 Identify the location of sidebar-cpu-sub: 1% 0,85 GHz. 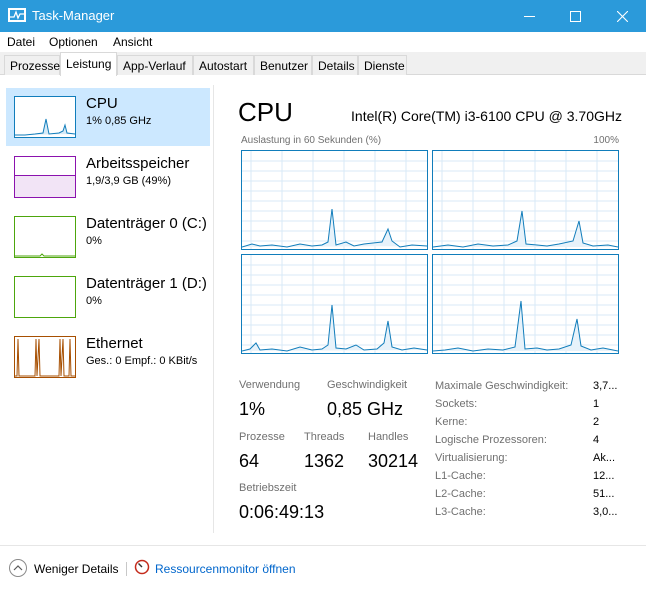
(119, 121).